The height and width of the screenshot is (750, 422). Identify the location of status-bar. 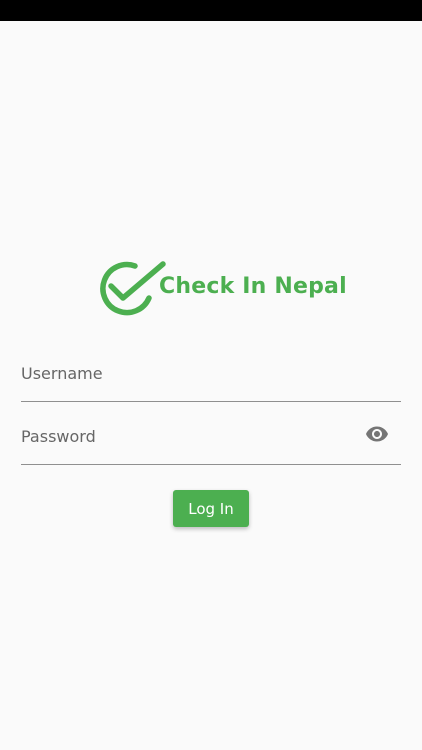
(211, 10).